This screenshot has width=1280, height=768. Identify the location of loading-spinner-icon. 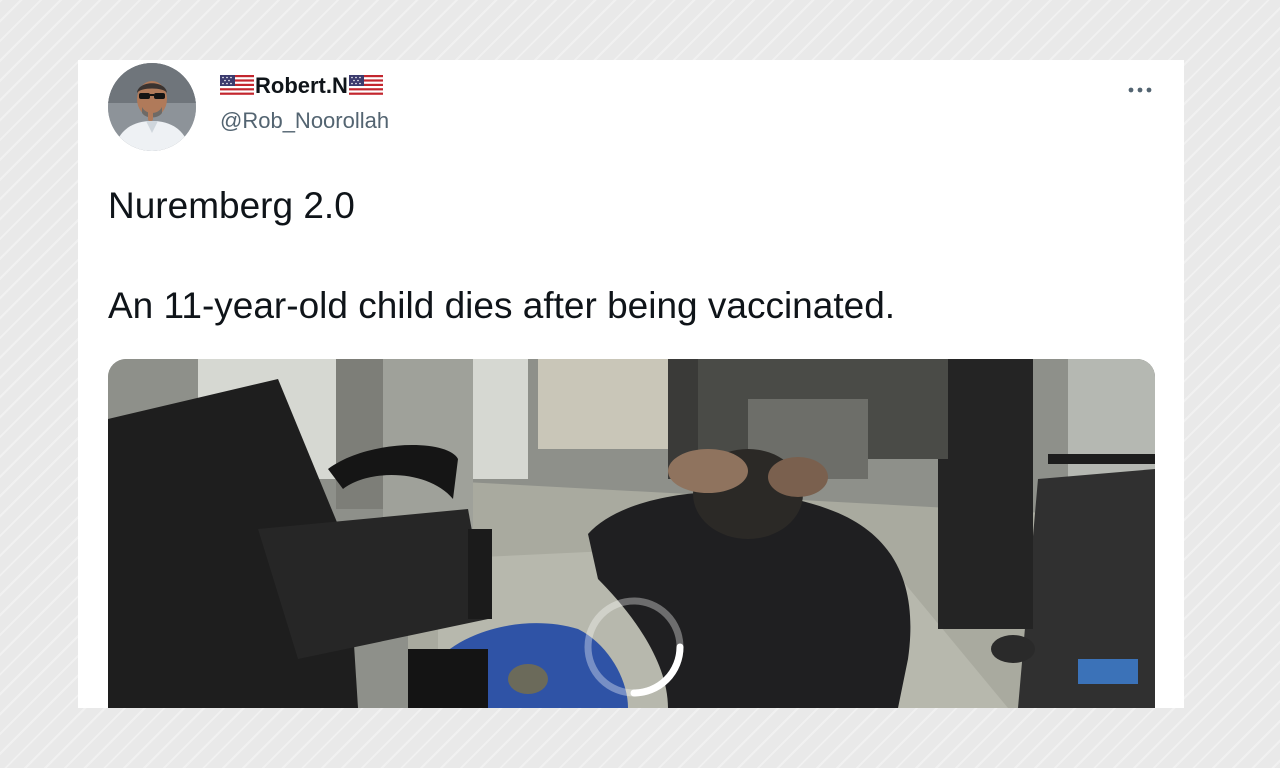
(634, 647).